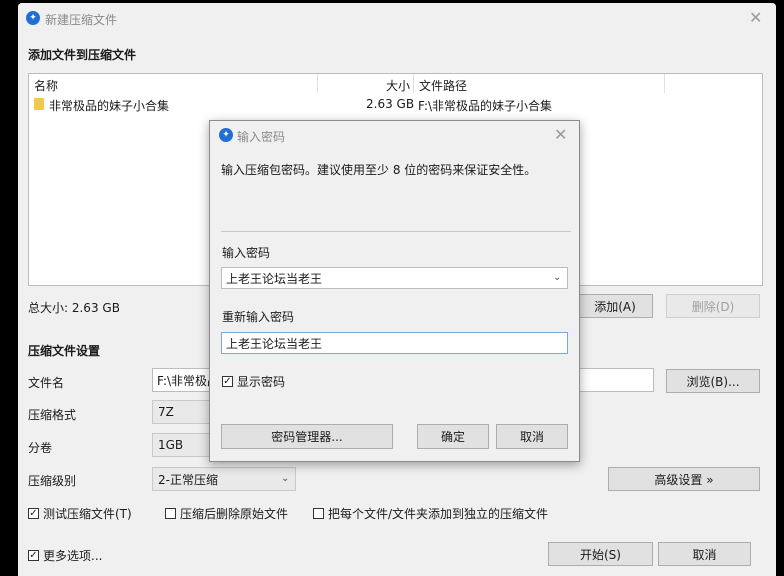 Image resolution: width=784 pixels, height=576 pixels. What do you see at coordinates (234, 514) in the screenshot?
I see `option-label: 压缩后删除原始文件` at bounding box center [234, 514].